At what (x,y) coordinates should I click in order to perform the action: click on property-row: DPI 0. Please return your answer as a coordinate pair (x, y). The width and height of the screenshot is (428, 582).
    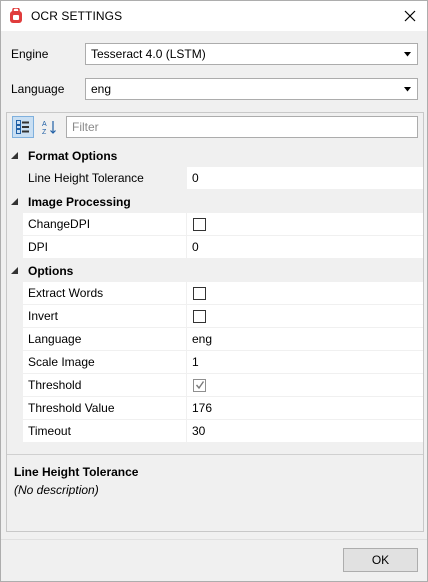
    Looking at the image, I should click on (215, 247).